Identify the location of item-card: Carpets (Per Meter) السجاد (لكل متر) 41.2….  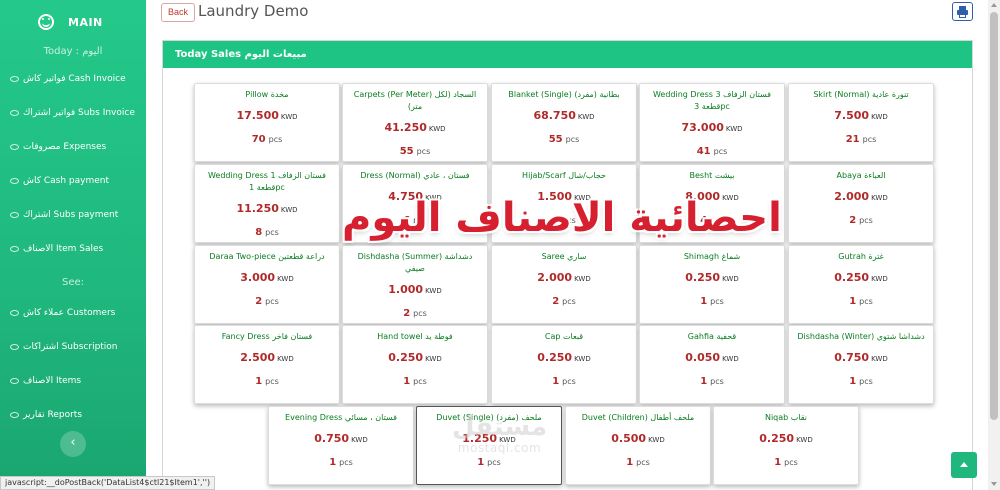
(415, 122).